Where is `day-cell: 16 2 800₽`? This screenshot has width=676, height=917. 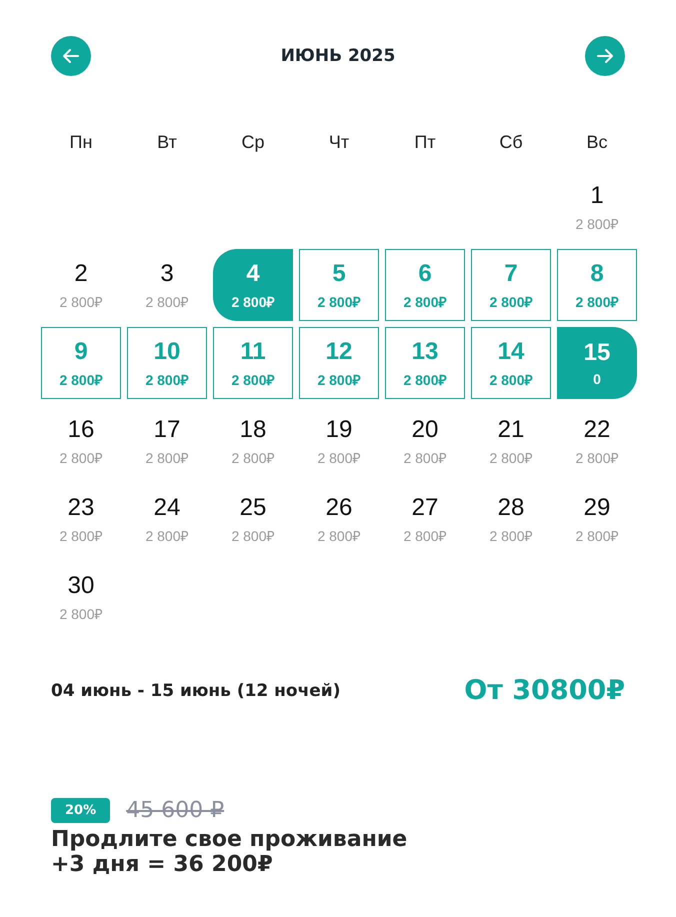 day-cell: 16 2 800₽ is located at coordinates (81, 441).